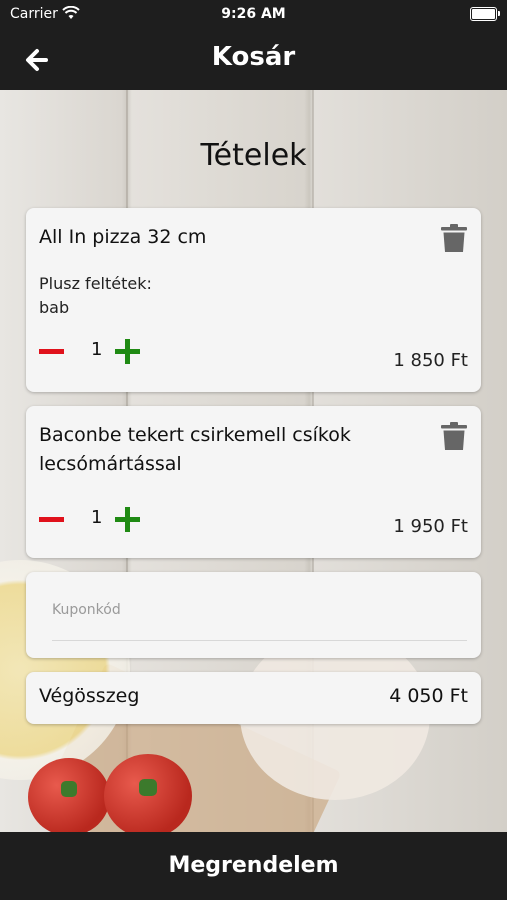  What do you see at coordinates (430, 360) in the screenshot?
I see `item-price: 1 850 Ft` at bounding box center [430, 360].